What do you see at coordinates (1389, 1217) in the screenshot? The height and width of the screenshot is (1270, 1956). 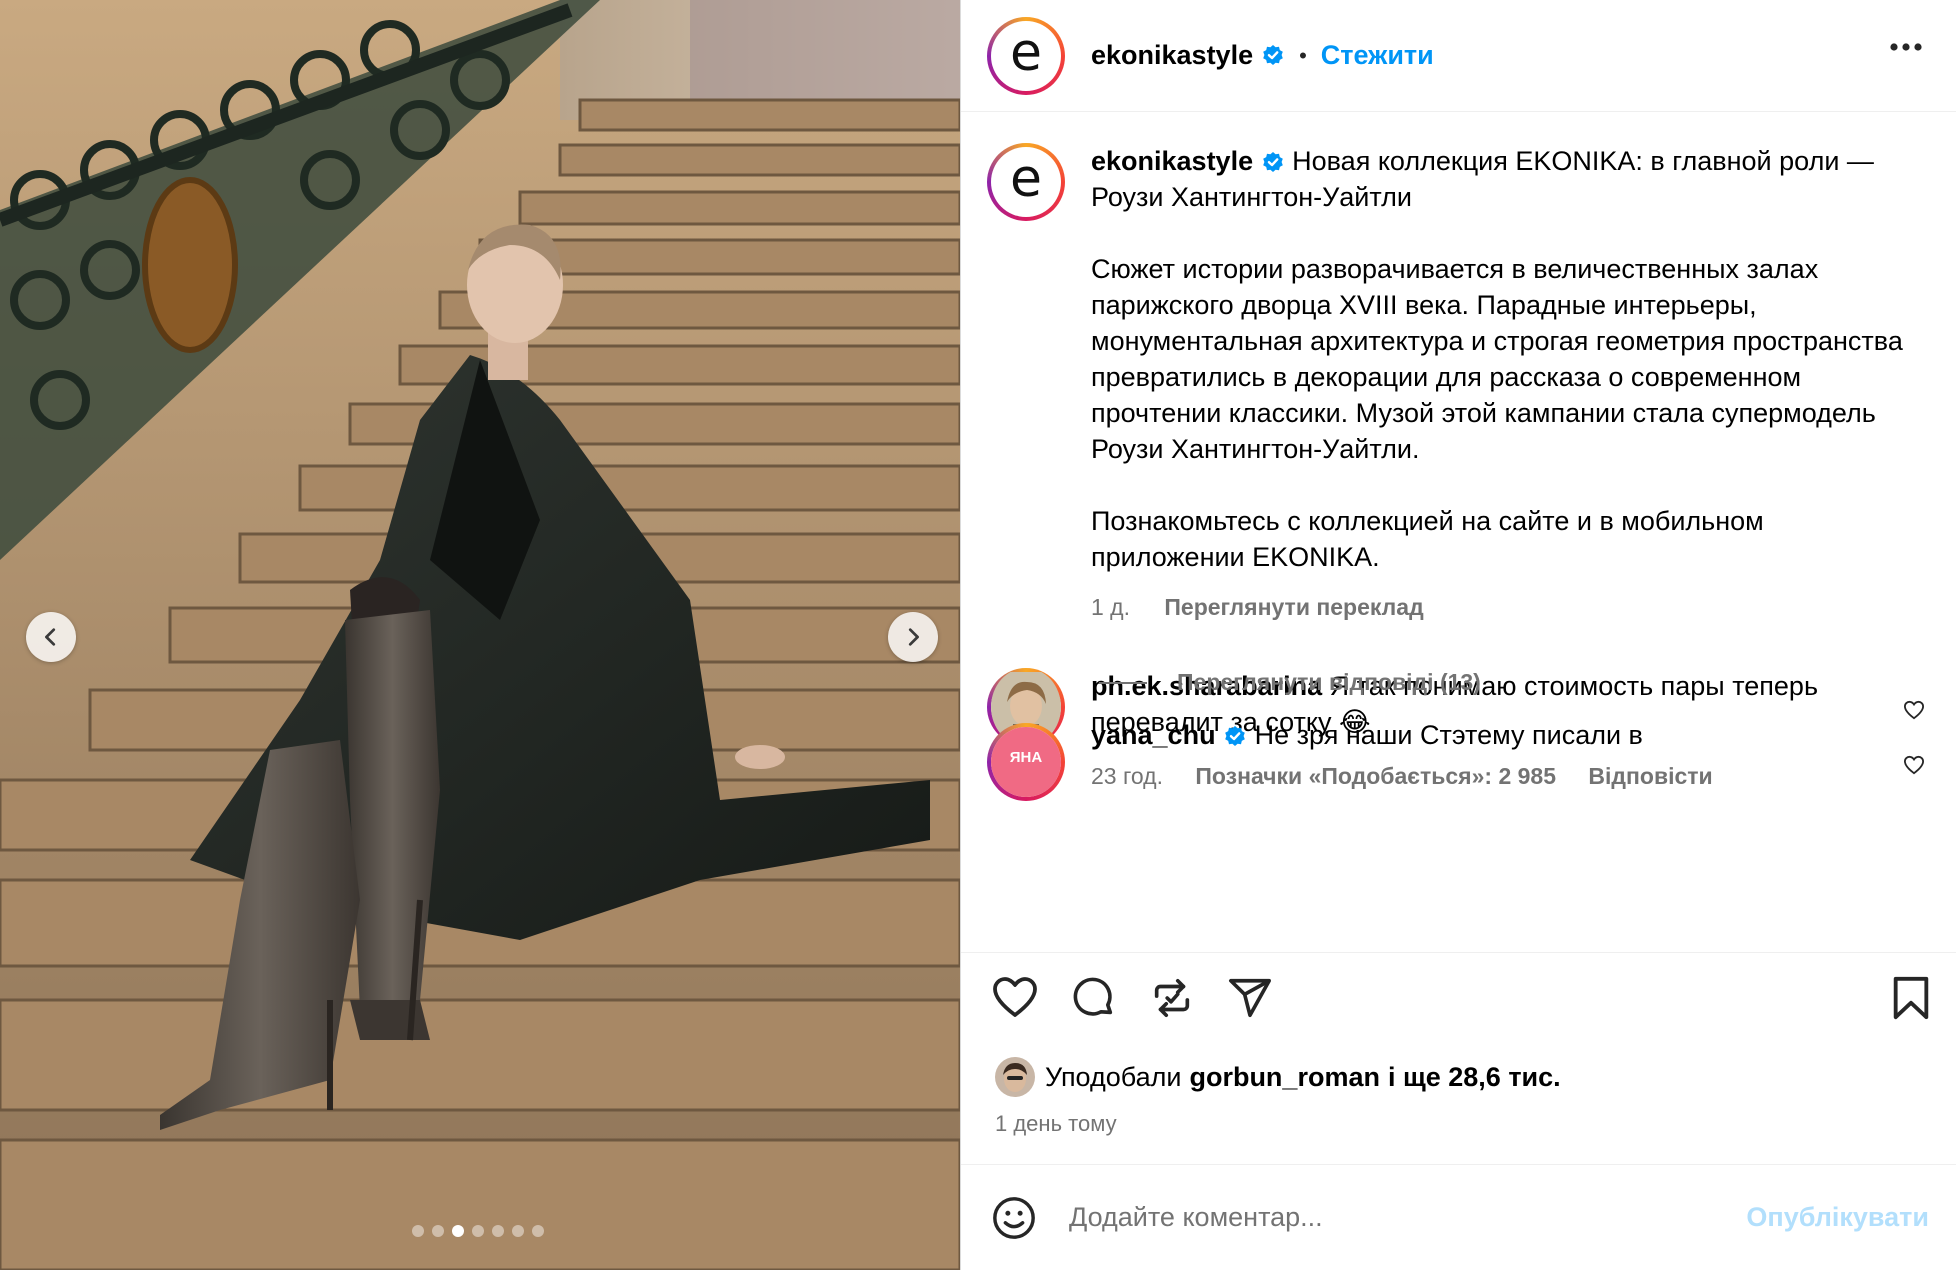 I see `comment-input` at bounding box center [1389, 1217].